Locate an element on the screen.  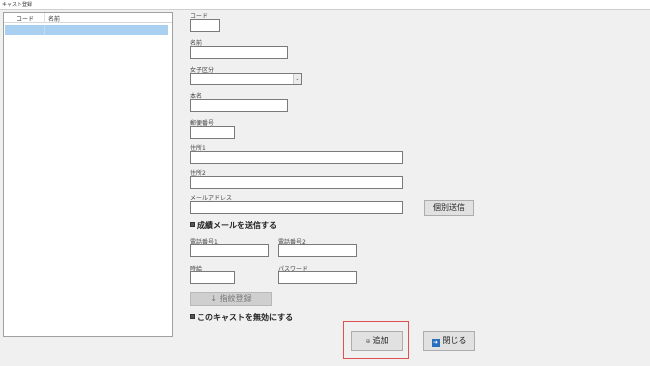
code-field is located at coordinates (205, 25).